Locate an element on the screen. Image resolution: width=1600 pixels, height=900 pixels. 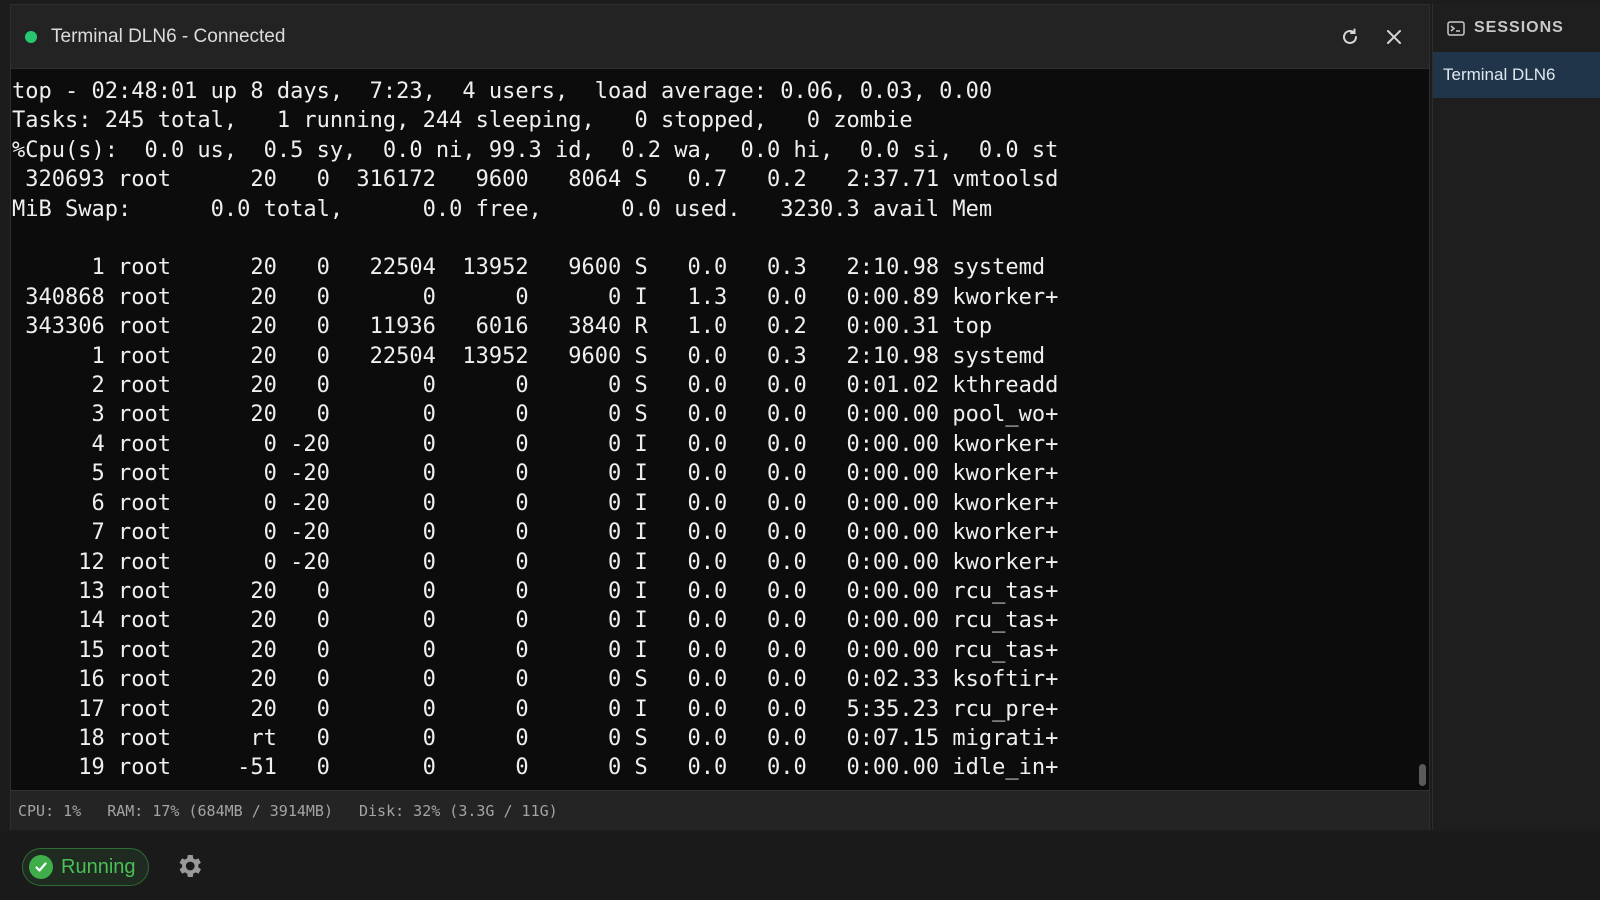
gear-icon is located at coordinates (190, 866).